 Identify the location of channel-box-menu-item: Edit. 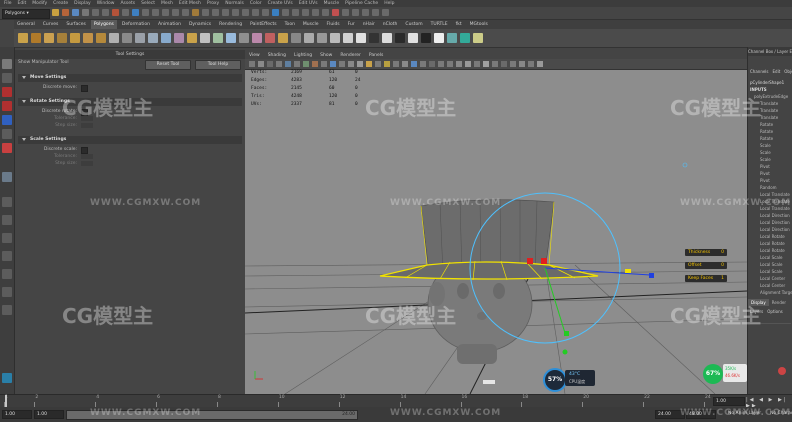
(777, 71).